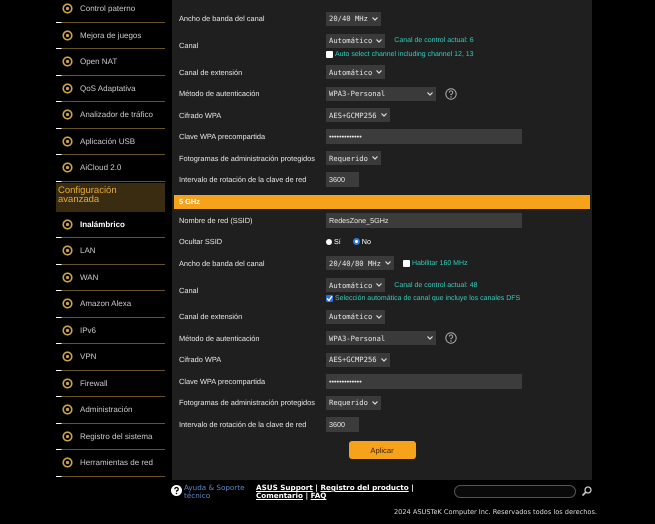 The width and height of the screenshot is (655, 524). I want to click on sidebar-item: VPN, so click(110, 357).